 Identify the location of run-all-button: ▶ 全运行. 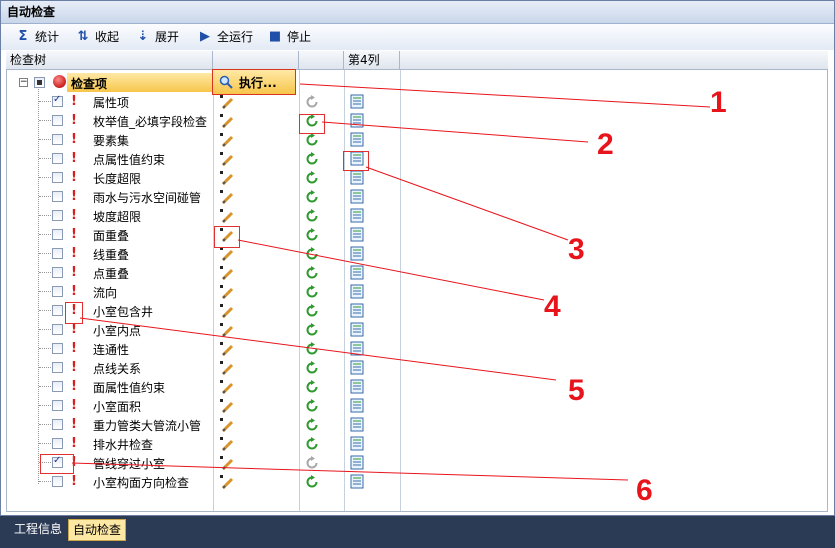
(225, 37).